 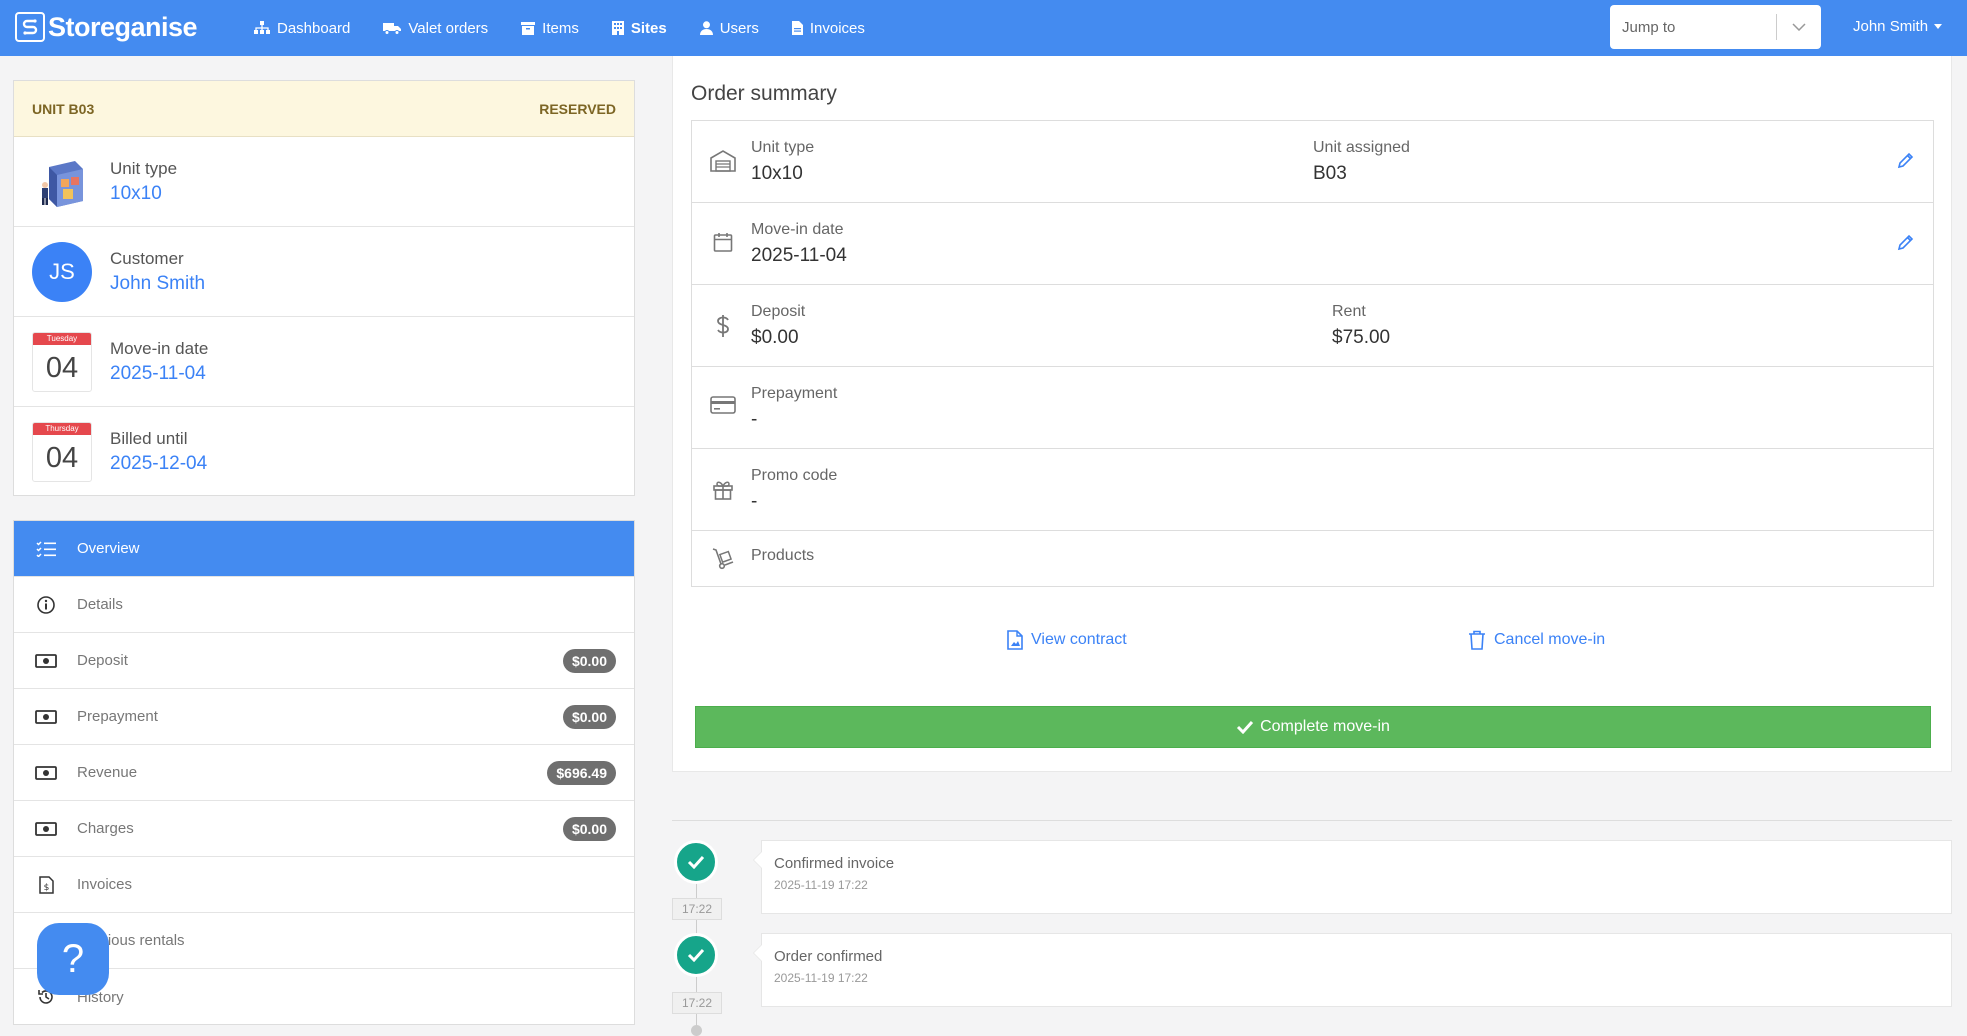 I want to click on edit-unit-pencil-icon, so click(x=1906, y=162).